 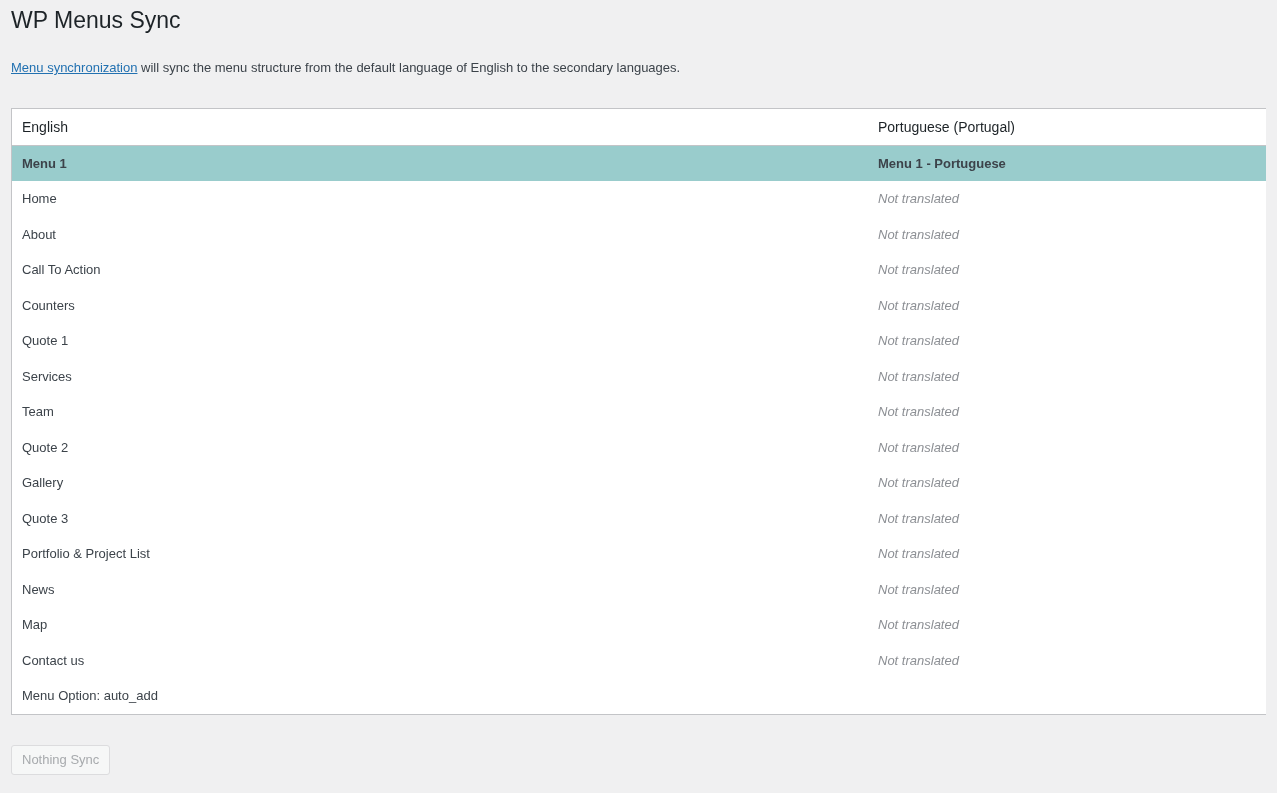 What do you see at coordinates (48, 305) in the screenshot?
I see `table-cell-text: Counters` at bounding box center [48, 305].